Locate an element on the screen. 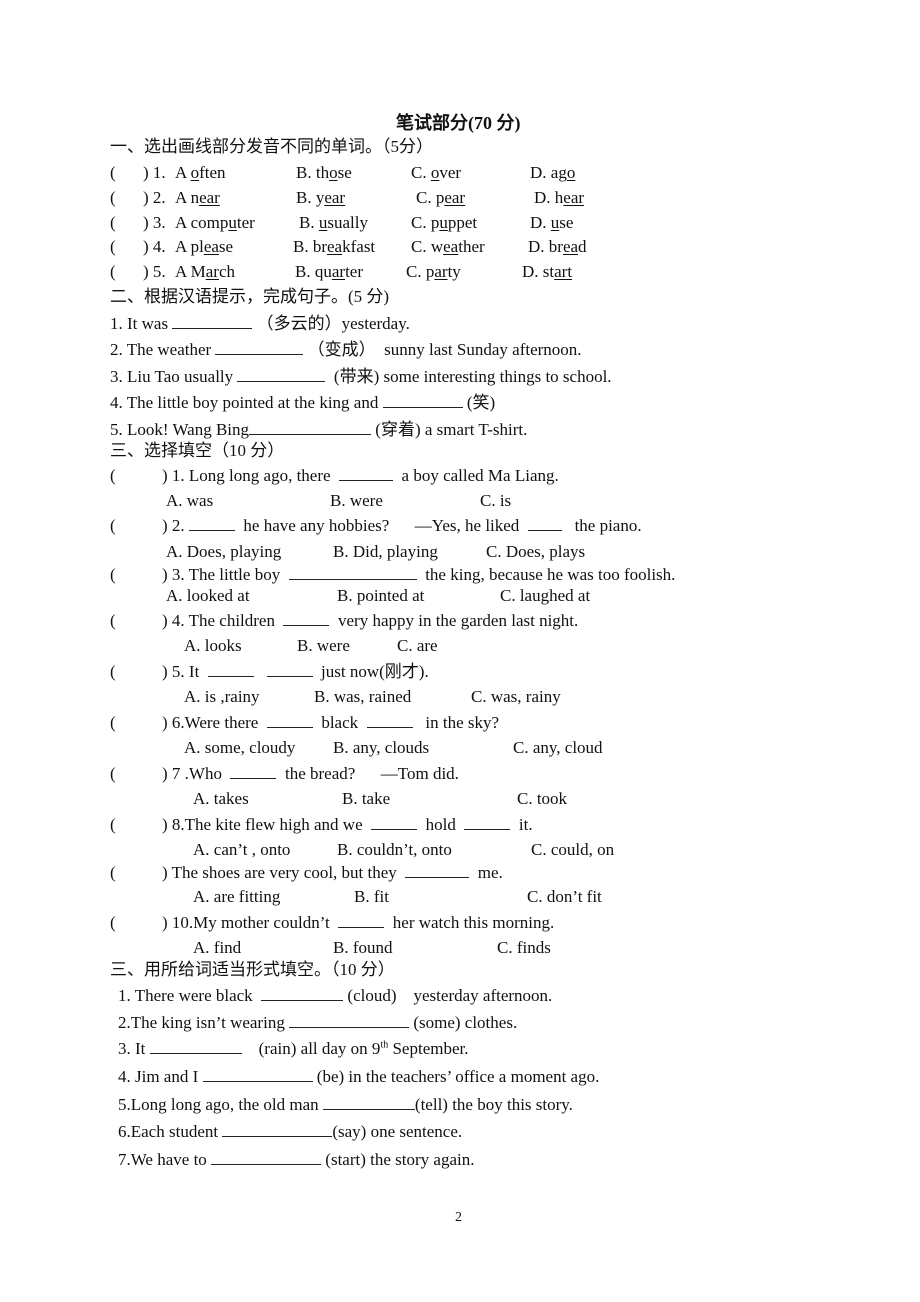 This screenshot has width=920, height=1302. option-b: B. year is located at coordinates (321, 197).